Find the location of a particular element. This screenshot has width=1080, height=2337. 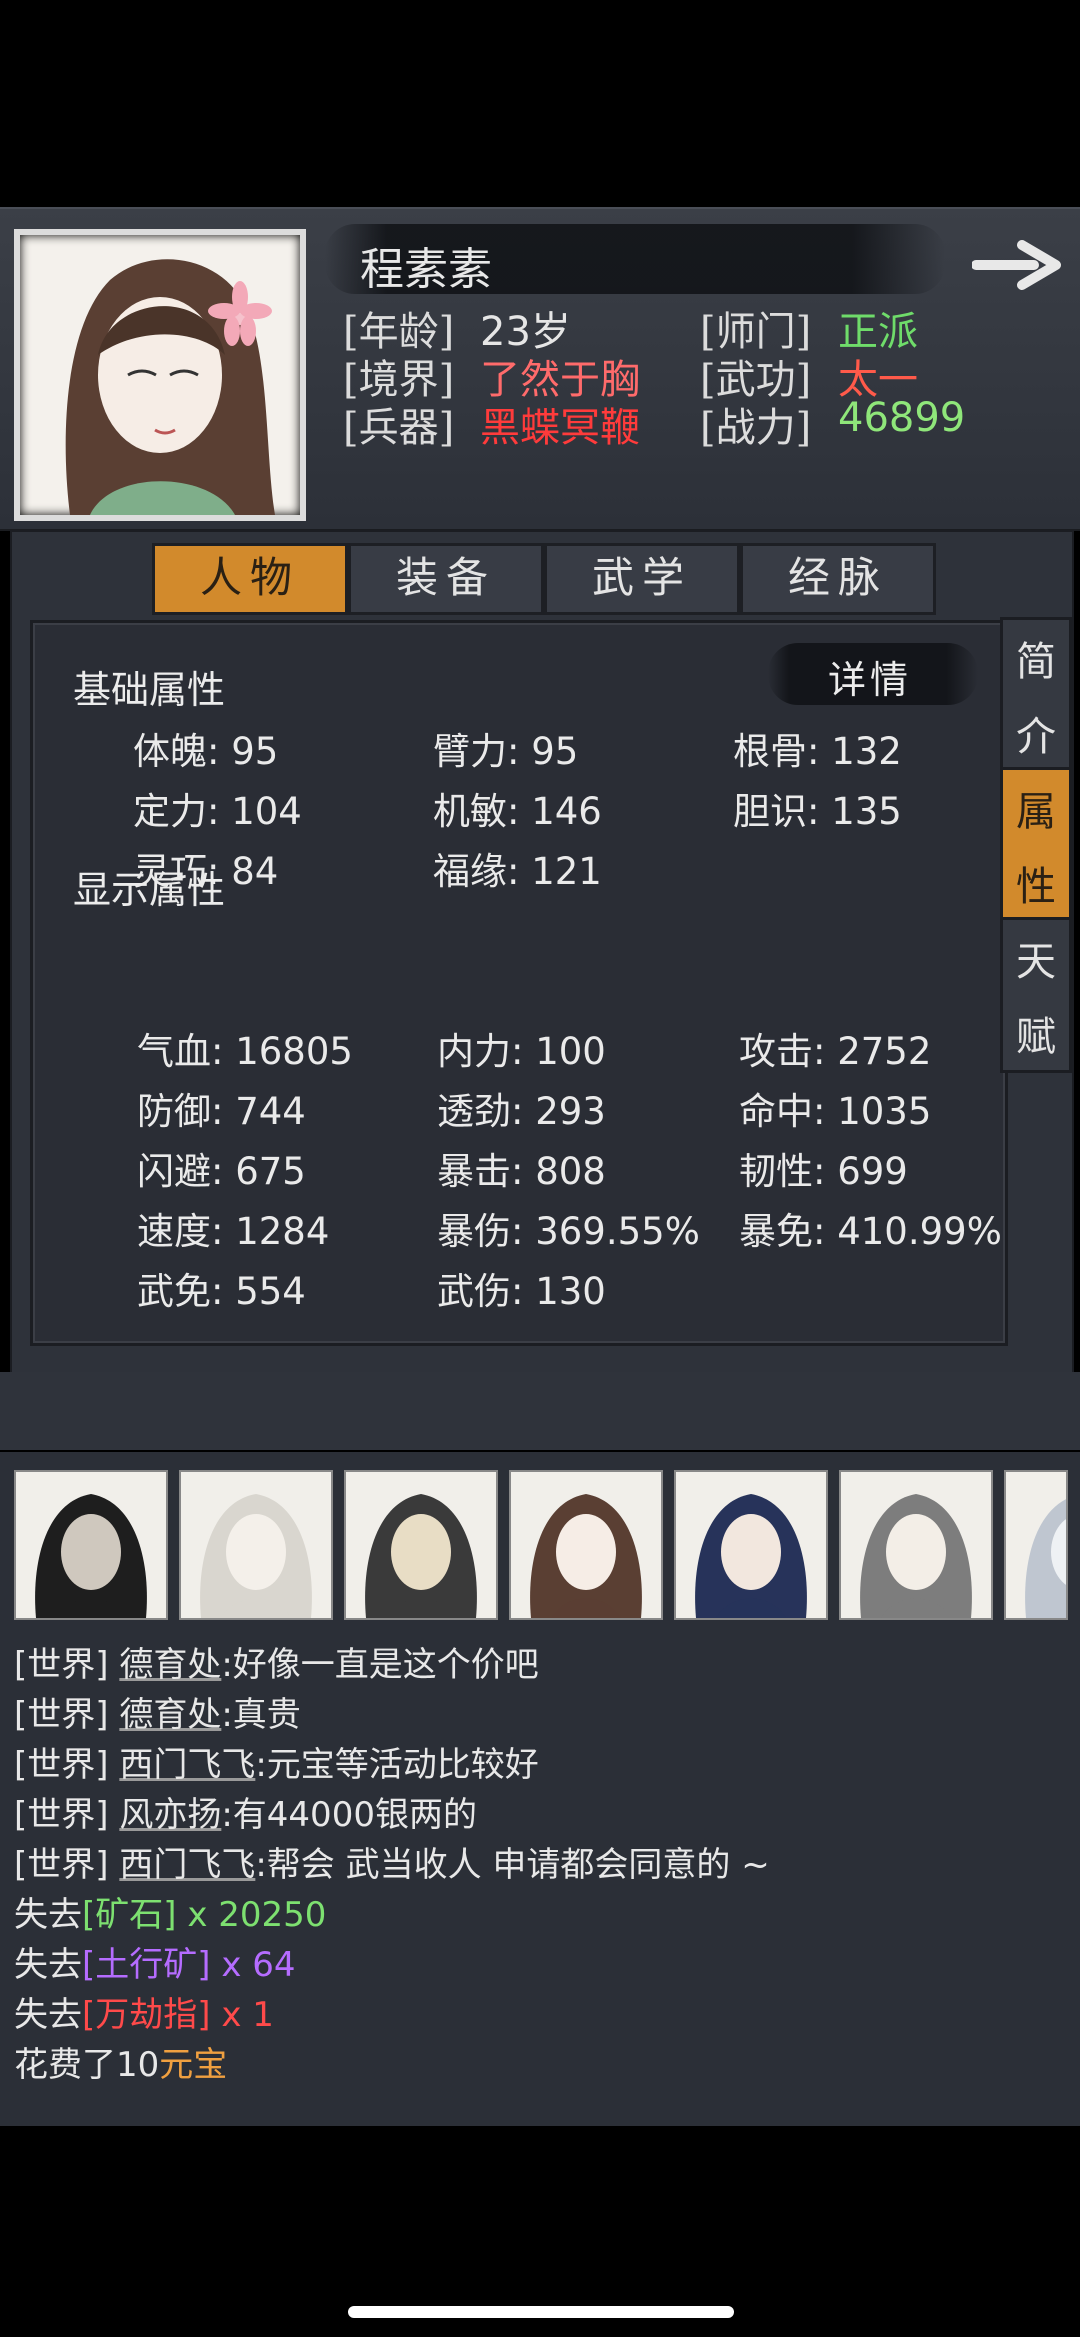

stat-entry: 速度: 1284 is located at coordinates (233, 1231).